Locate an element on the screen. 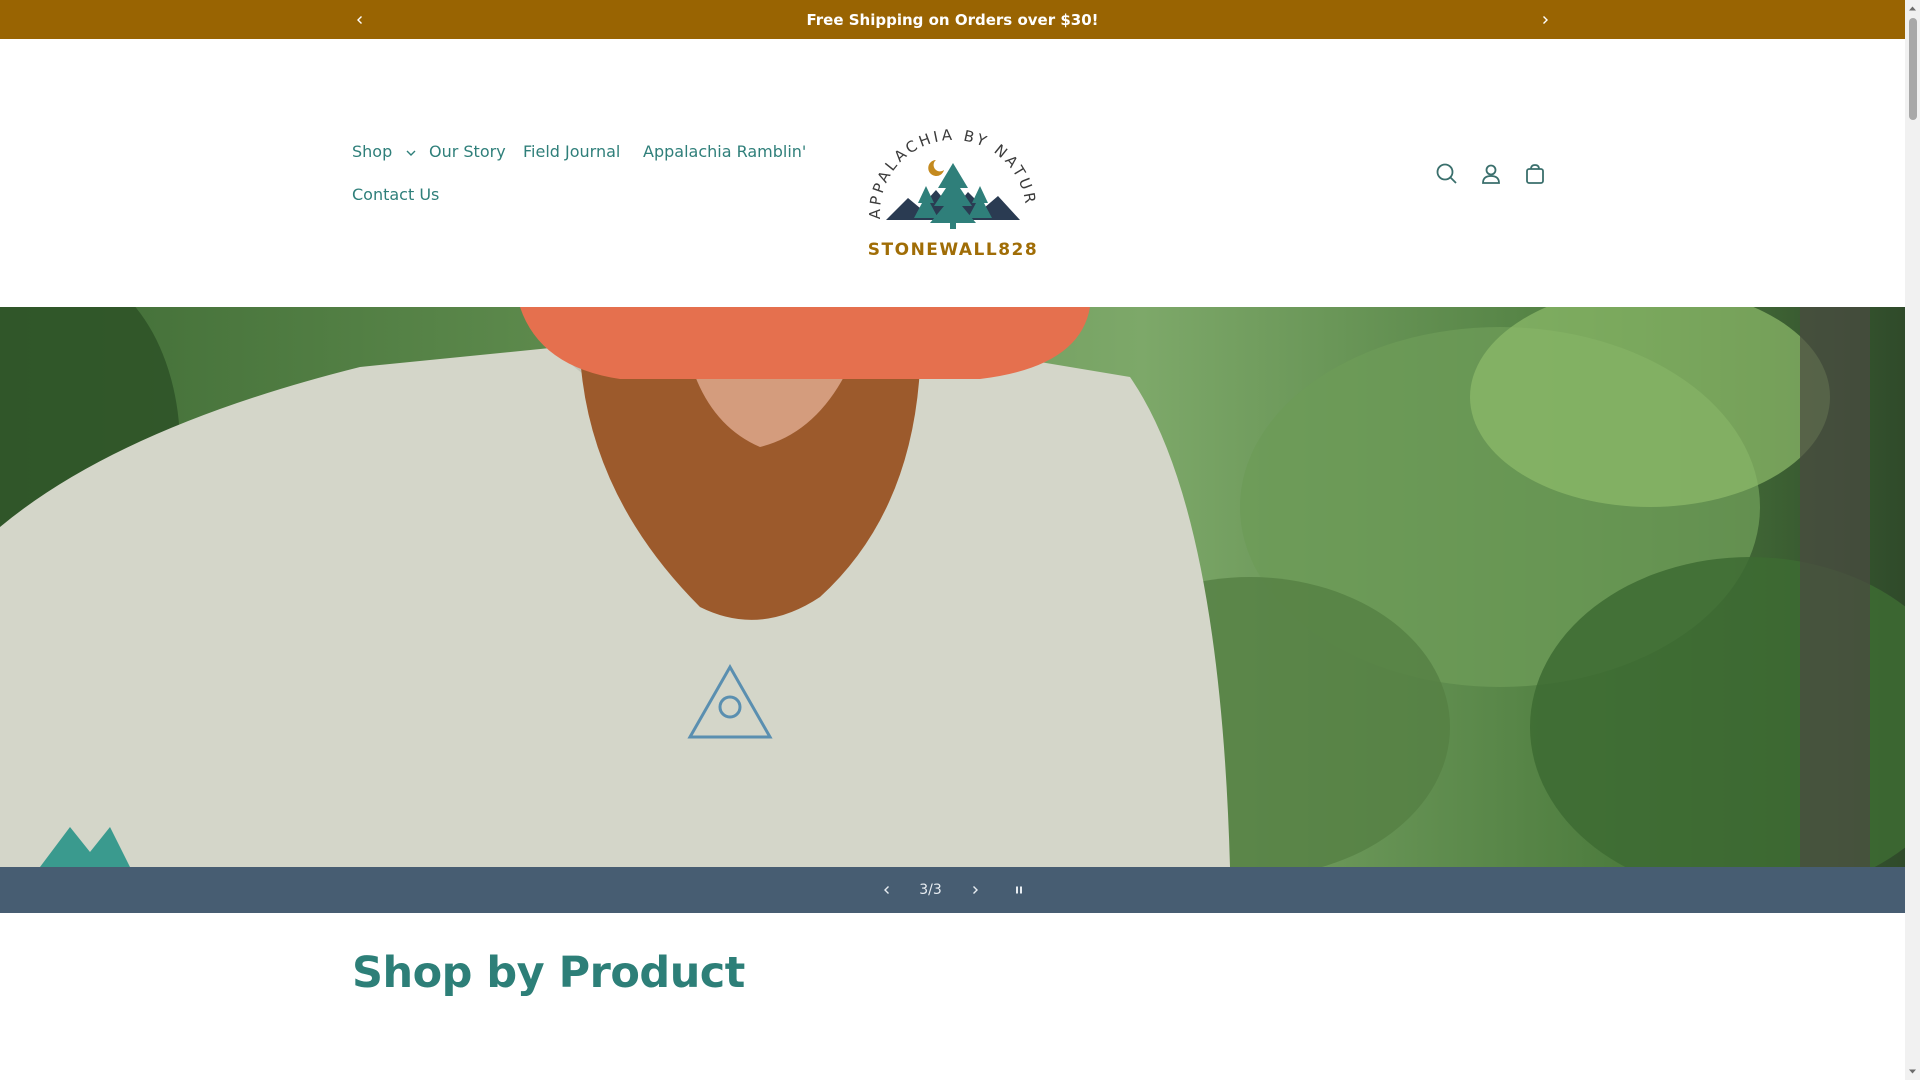 Image resolution: width=1920 pixels, height=1080 pixels. nav-item-label: Appalachia Ramblin' is located at coordinates (725, 151).